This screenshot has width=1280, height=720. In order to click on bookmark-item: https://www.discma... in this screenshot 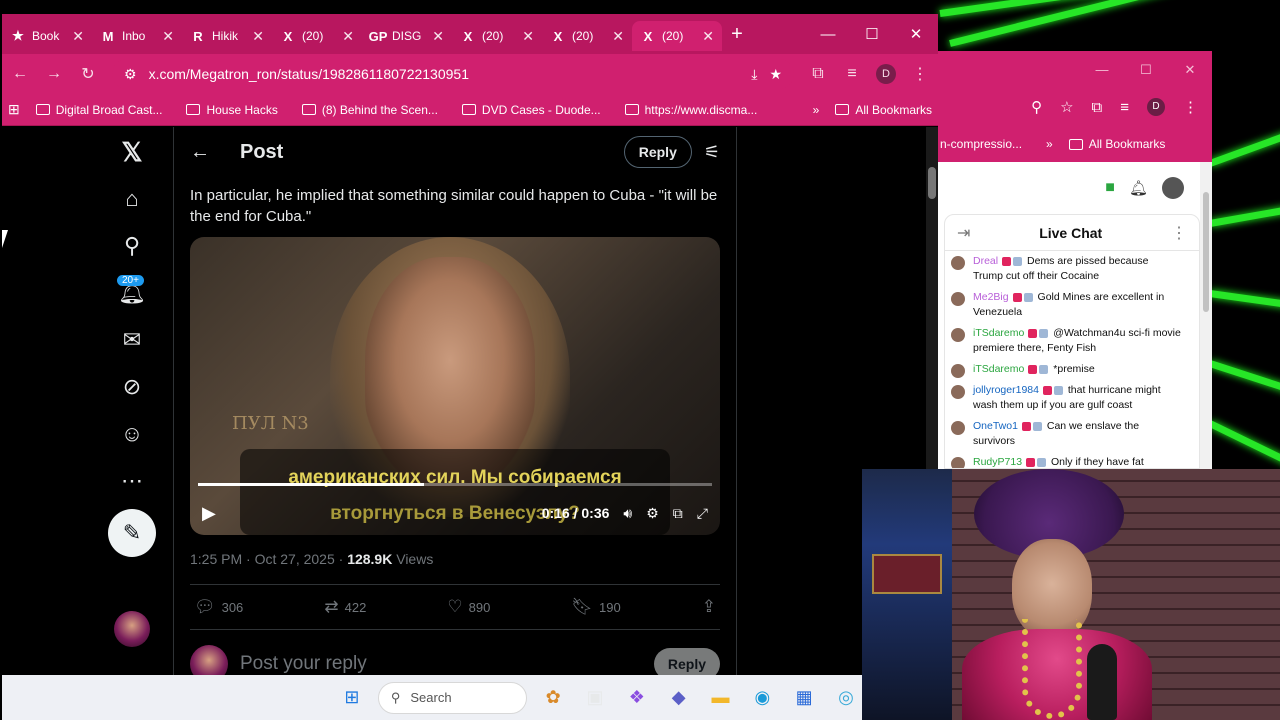, I will do `click(690, 110)`.